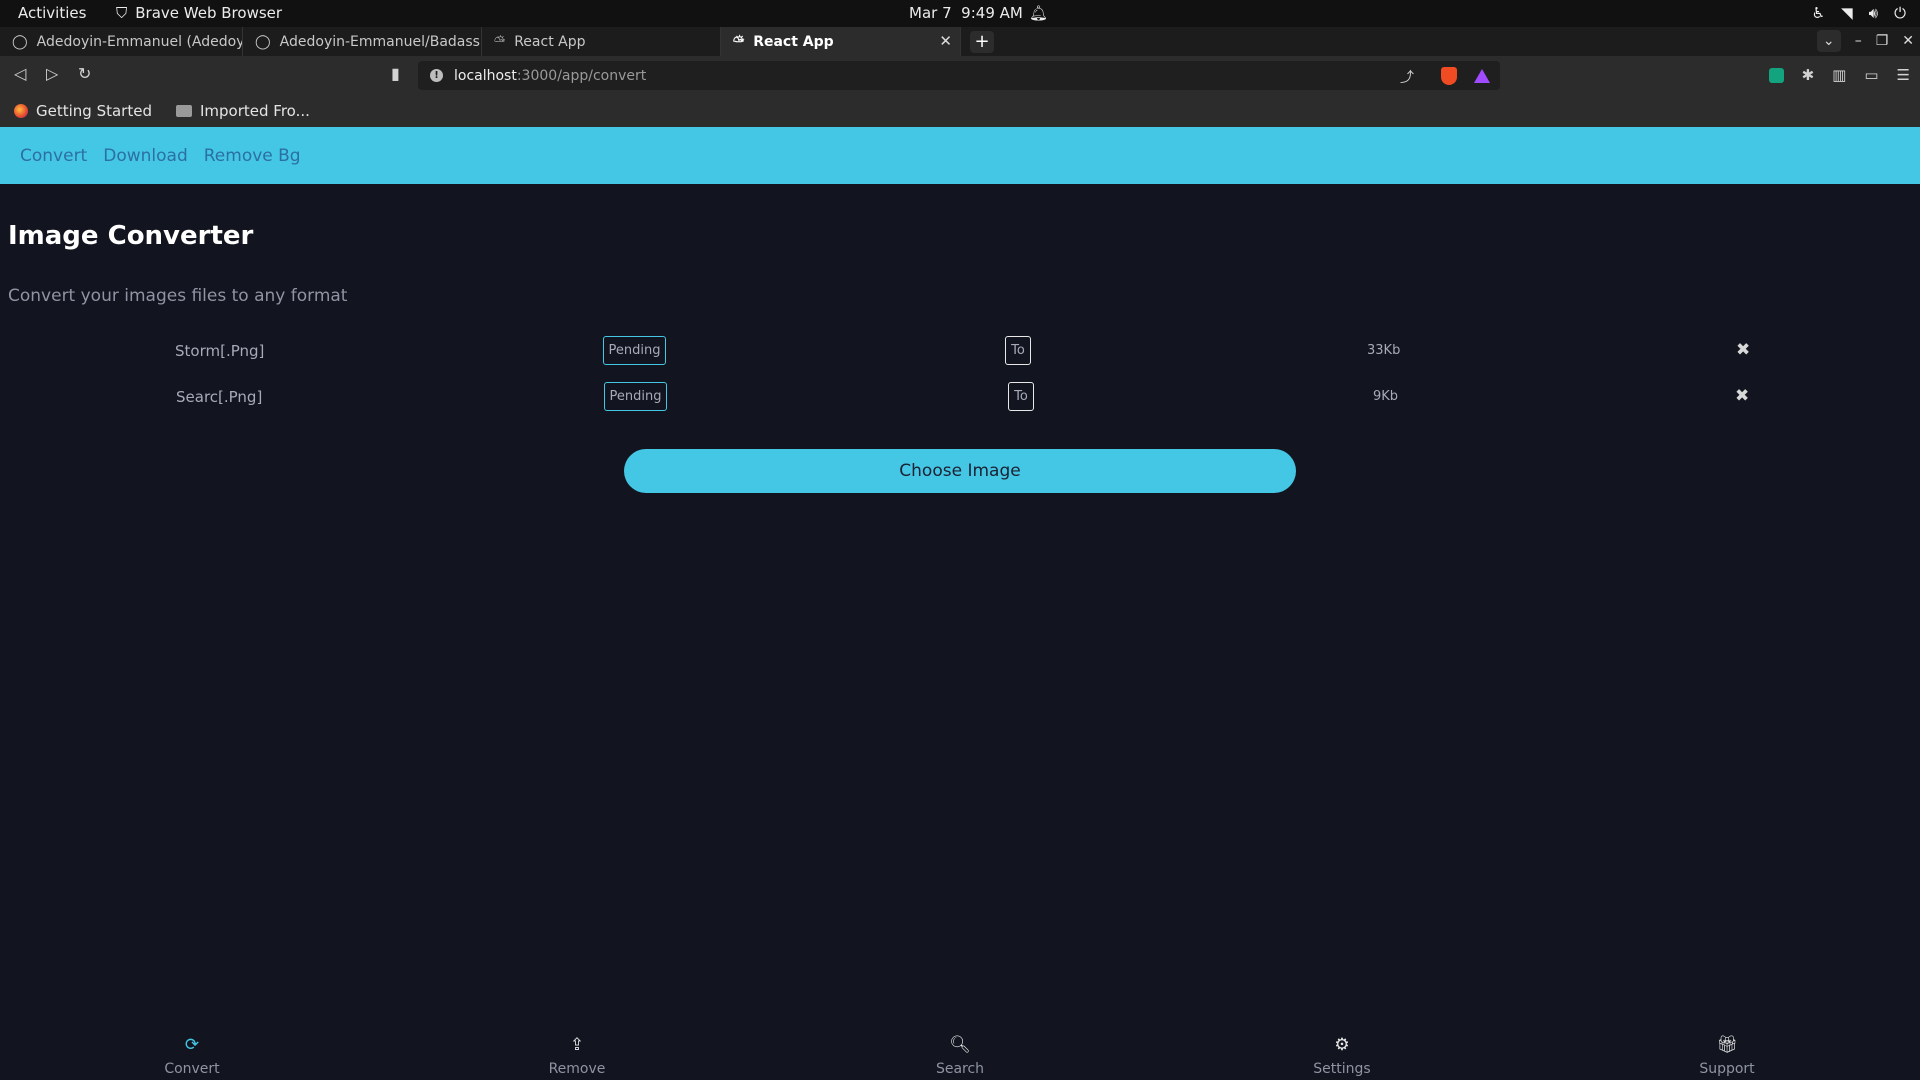 The height and width of the screenshot is (1080, 1920). Describe the element at coordinates (1482, 76) in the screenshot. I see `brave-rewards-icon` at that location.